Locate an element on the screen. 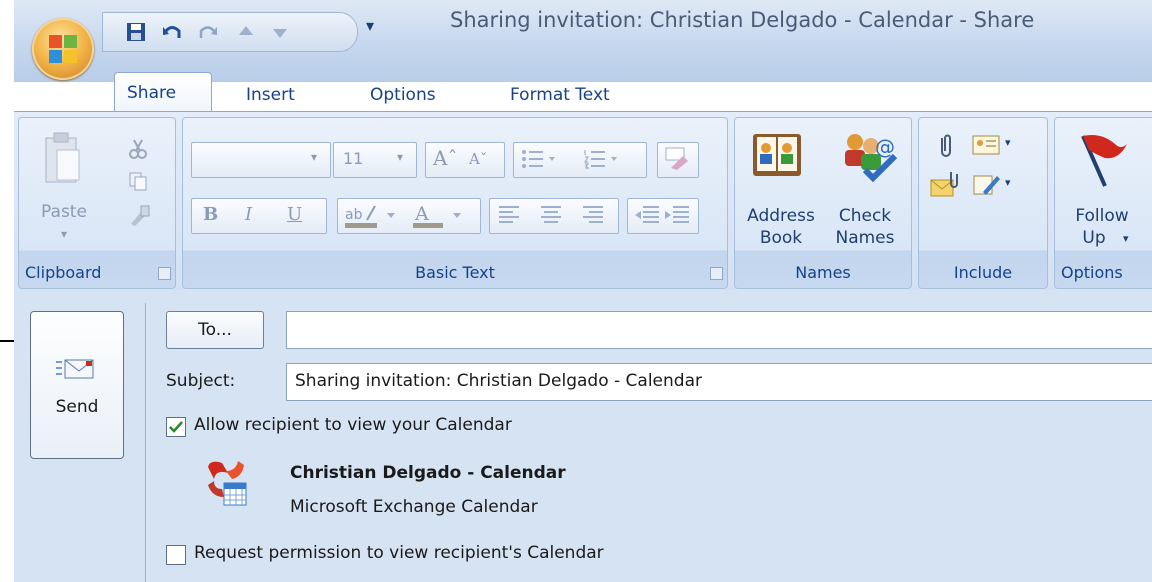  calendar-type: Microsoft Exchange Calendar is located at coordinates (414, 507).